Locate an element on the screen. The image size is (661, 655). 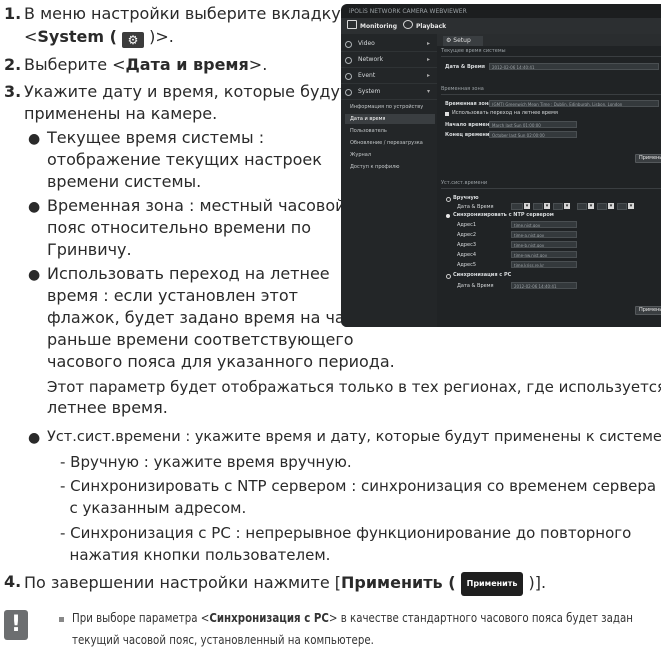
address-field: time.kriss.re.kr is located at coordinates (544, 264).